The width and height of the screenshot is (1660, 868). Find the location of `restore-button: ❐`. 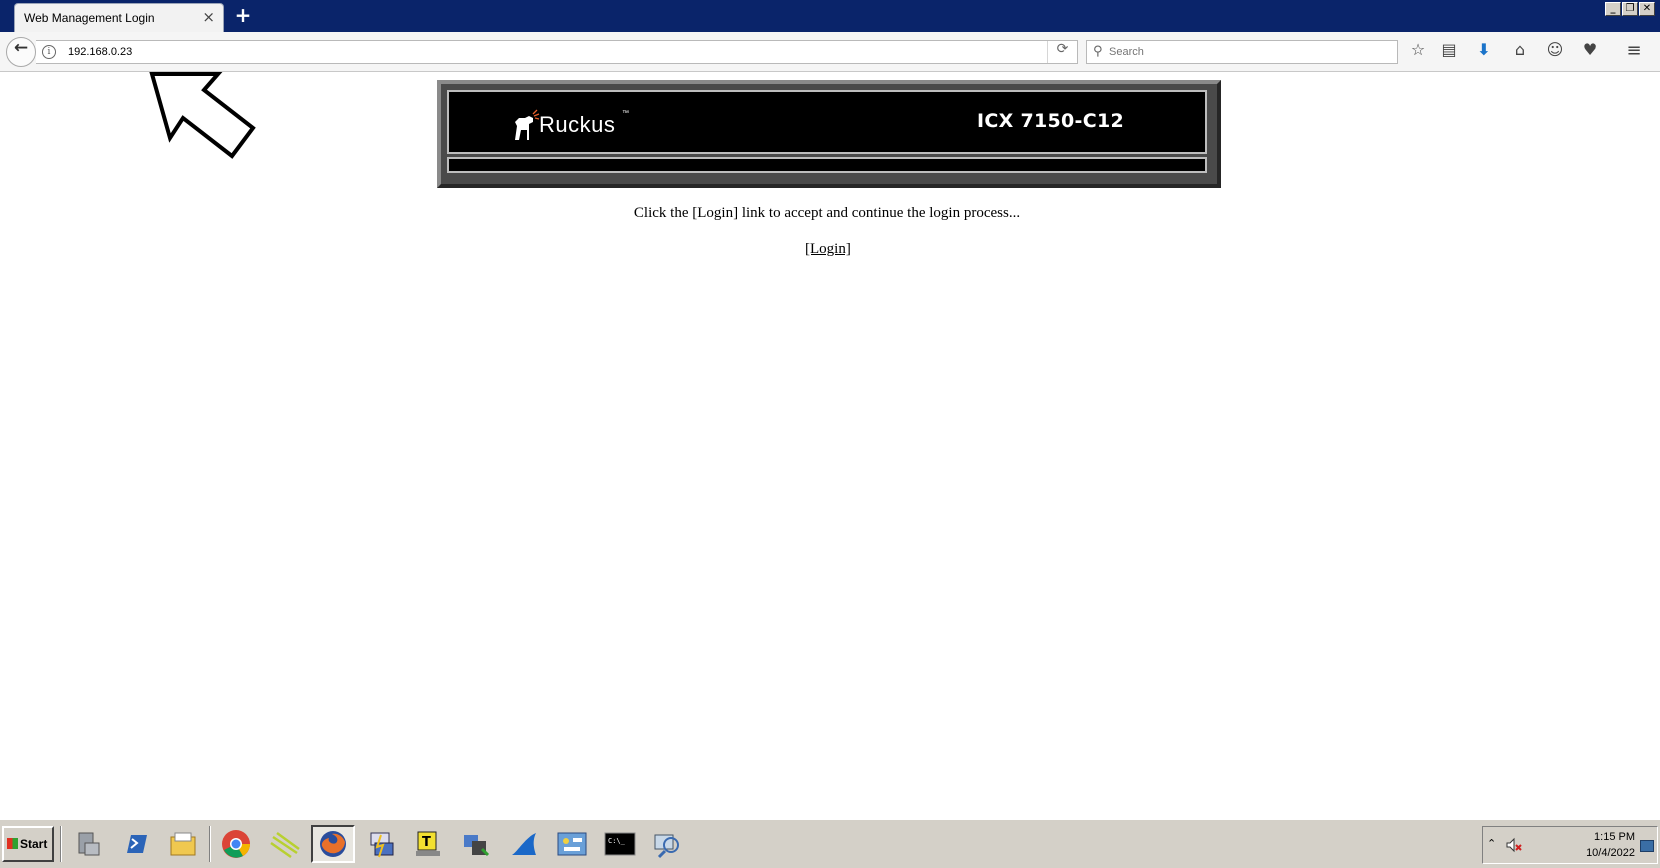

restore-button: ❐ is located at coordinates (1630, 9).